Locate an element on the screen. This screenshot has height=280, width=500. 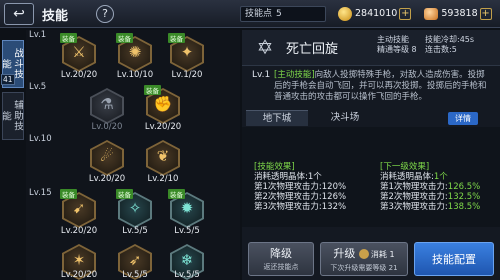
current-effects-title: [技能效果] is located at coordinates (274, 167).